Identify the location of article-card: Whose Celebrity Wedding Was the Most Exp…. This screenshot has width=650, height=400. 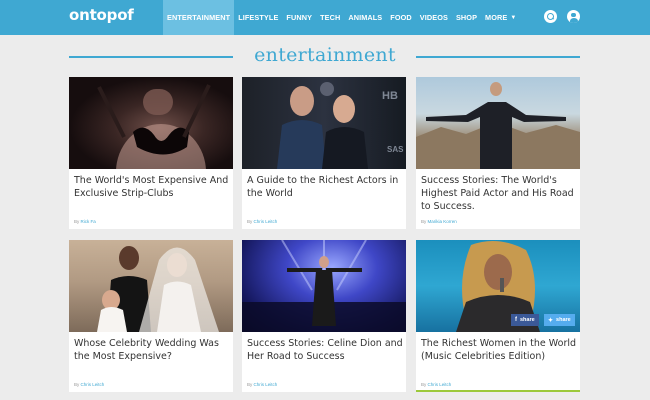
(151, 316).